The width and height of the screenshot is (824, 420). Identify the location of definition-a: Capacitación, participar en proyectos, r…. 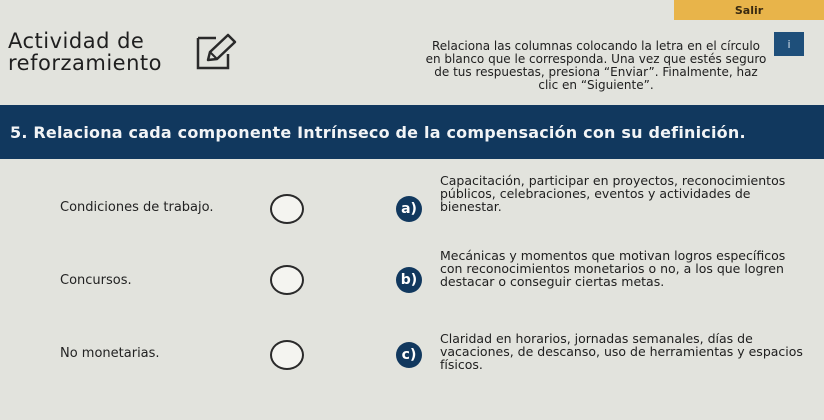
(613, 193).